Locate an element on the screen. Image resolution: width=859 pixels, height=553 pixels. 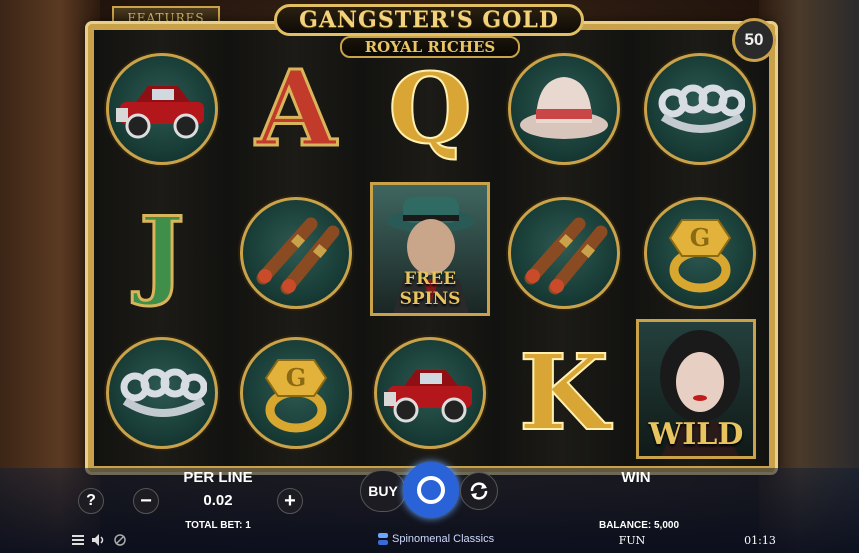
features-label: FEATURES is located at coordinates (166, 18).